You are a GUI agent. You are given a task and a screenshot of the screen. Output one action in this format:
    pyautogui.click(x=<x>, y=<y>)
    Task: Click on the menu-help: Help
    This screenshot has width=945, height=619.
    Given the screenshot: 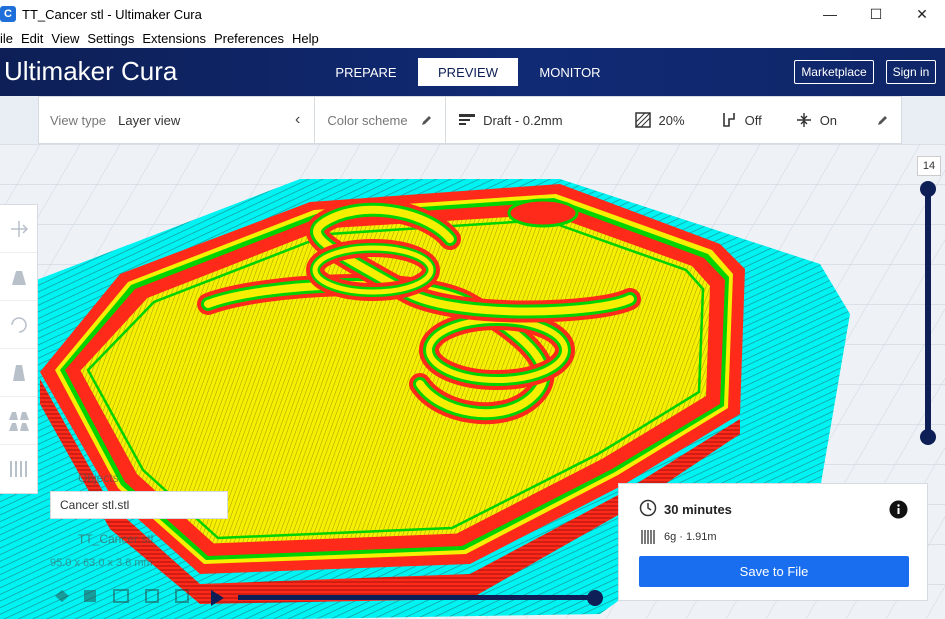 What is the action you would take?
    pyautogui.click(x=305, y=38)
    